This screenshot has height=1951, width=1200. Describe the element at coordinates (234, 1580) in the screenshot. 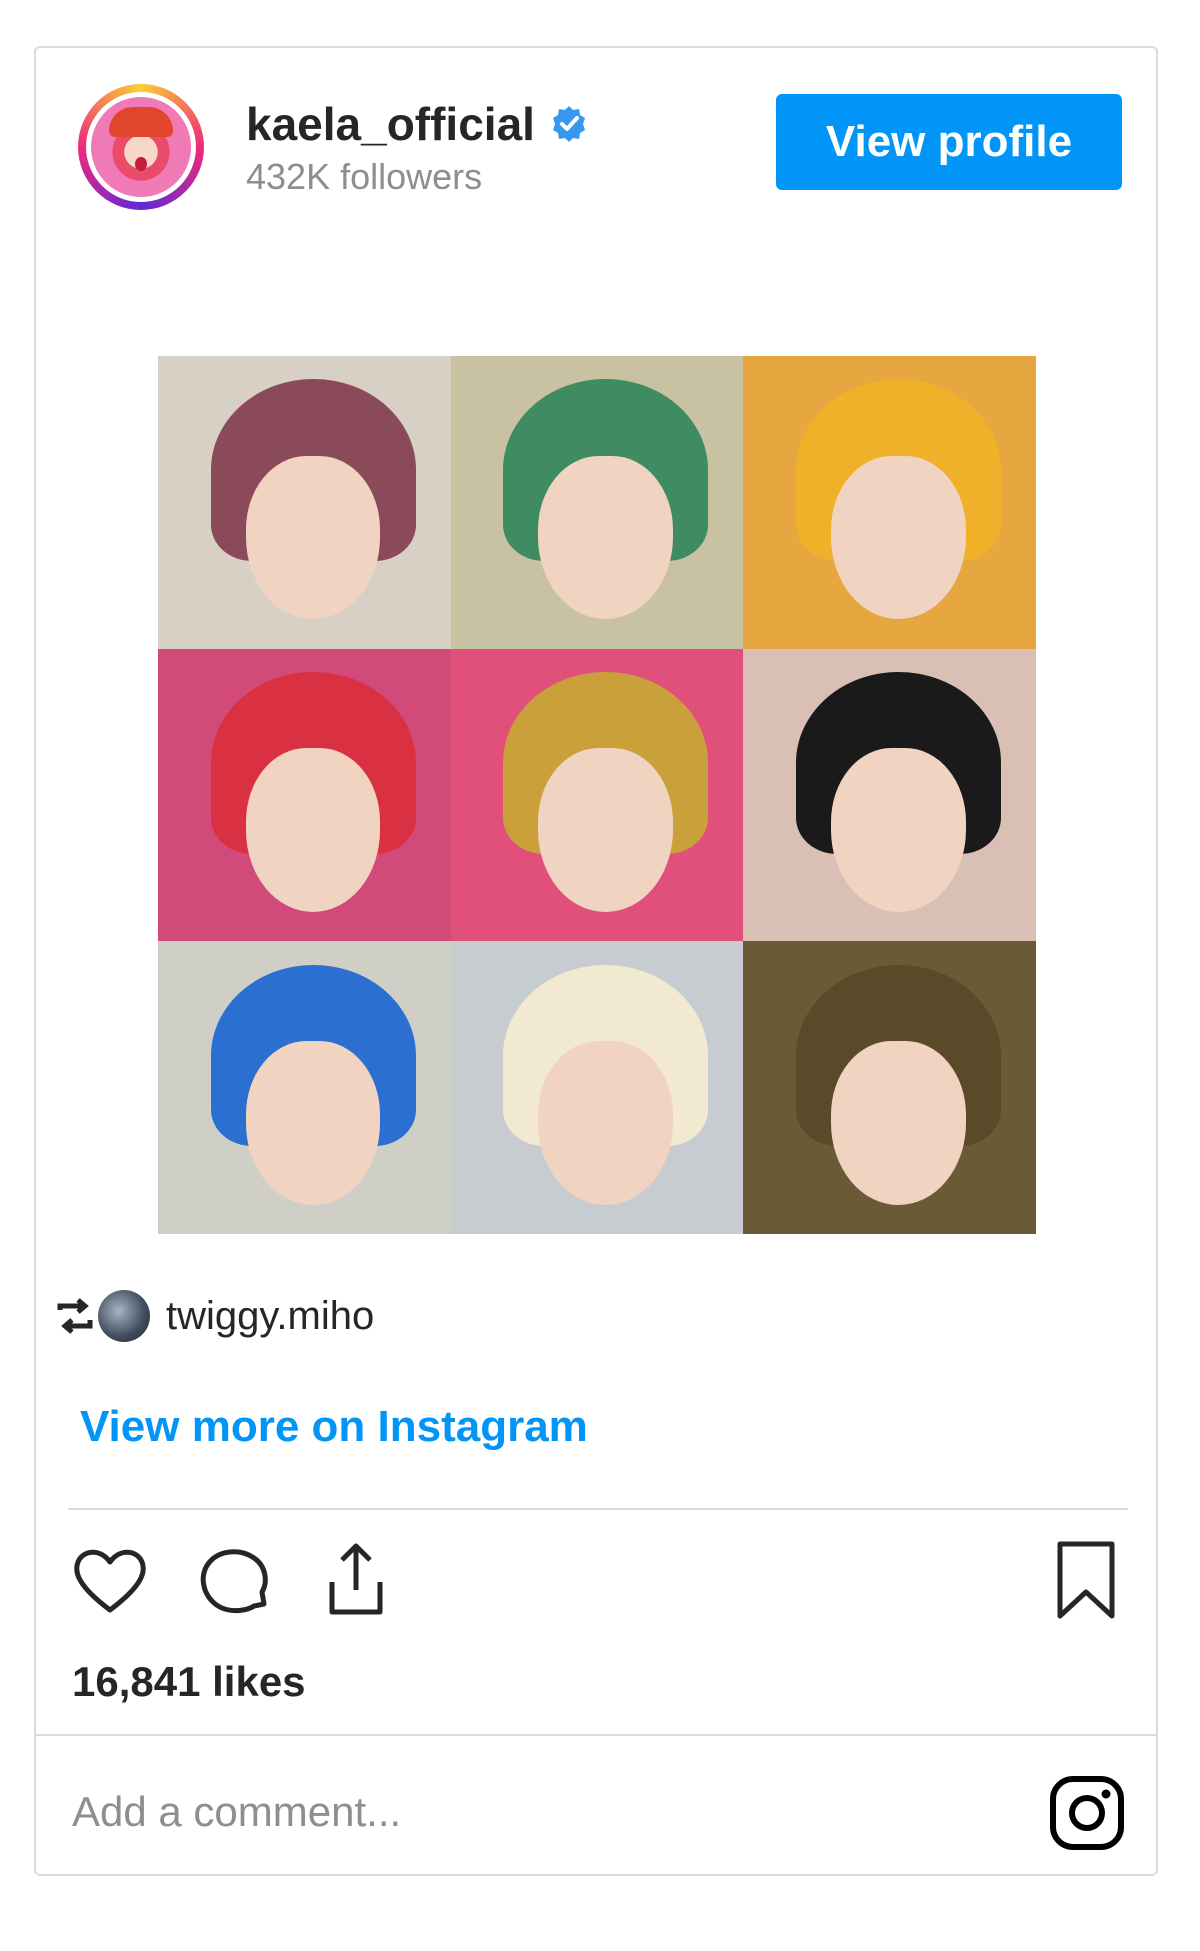

I see `comment-icon` at that location.